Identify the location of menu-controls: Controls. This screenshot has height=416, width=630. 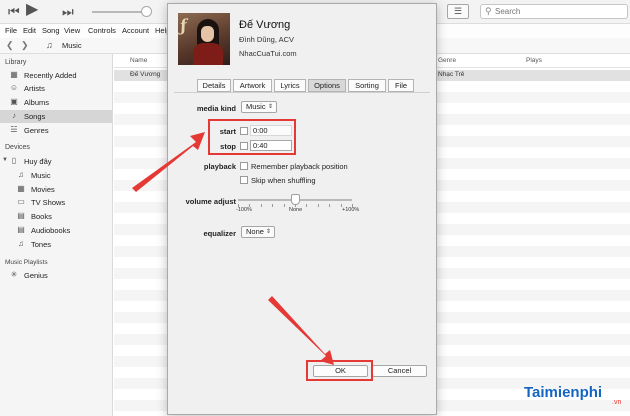
(102, 30).